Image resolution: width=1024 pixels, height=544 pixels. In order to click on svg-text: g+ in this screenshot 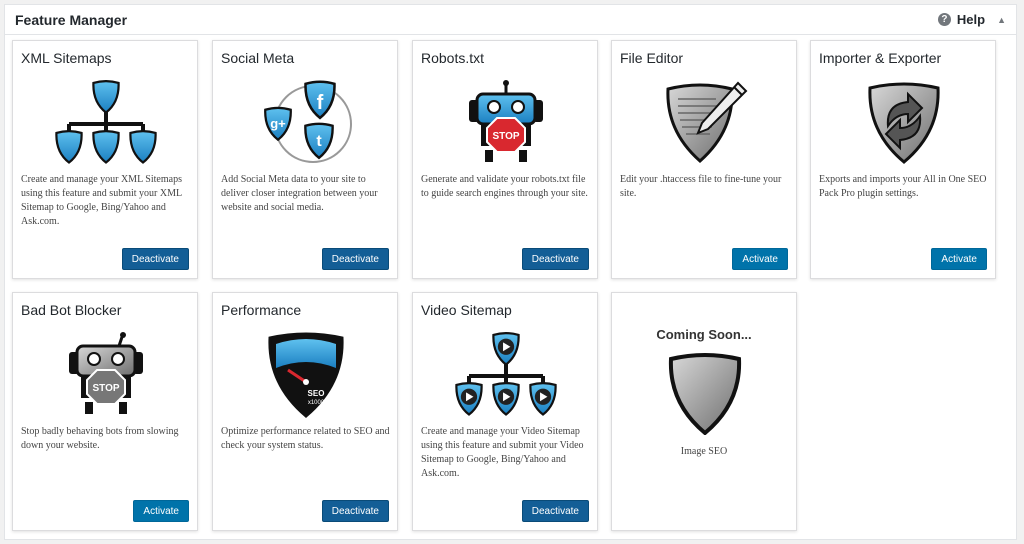, I will do `click(278, 123)`.